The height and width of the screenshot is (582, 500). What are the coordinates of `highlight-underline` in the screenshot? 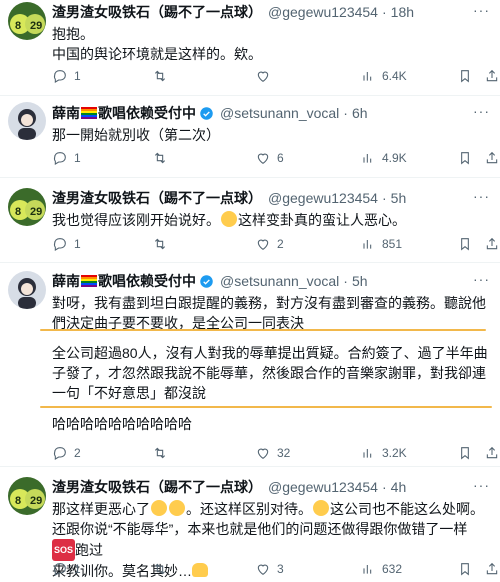 It's located at (263, 330).